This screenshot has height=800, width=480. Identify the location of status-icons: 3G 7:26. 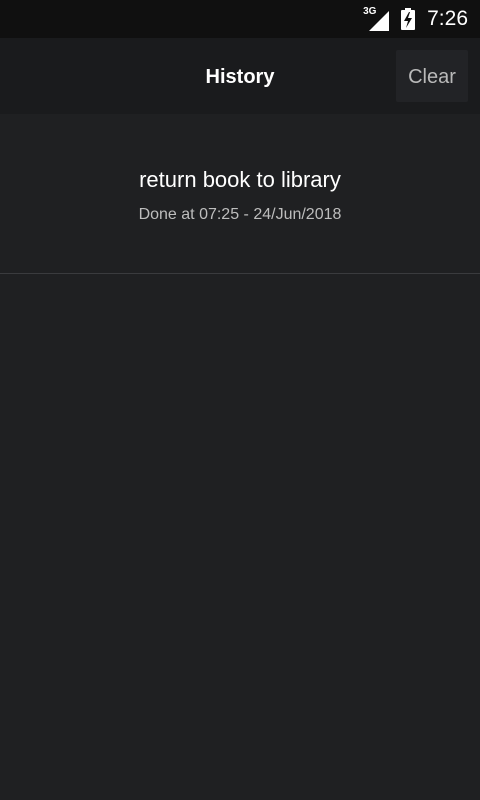
(415, 19).